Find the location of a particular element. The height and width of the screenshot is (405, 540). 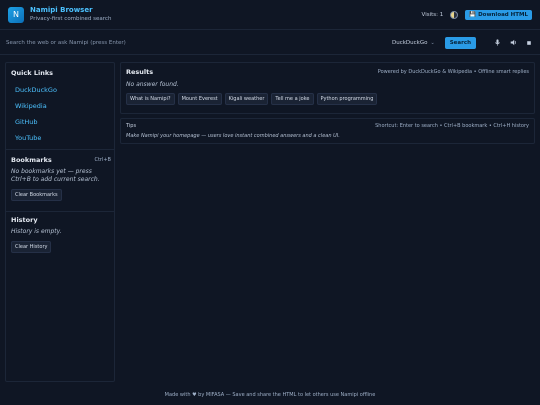

search-input is located at coordinates (199, 42).